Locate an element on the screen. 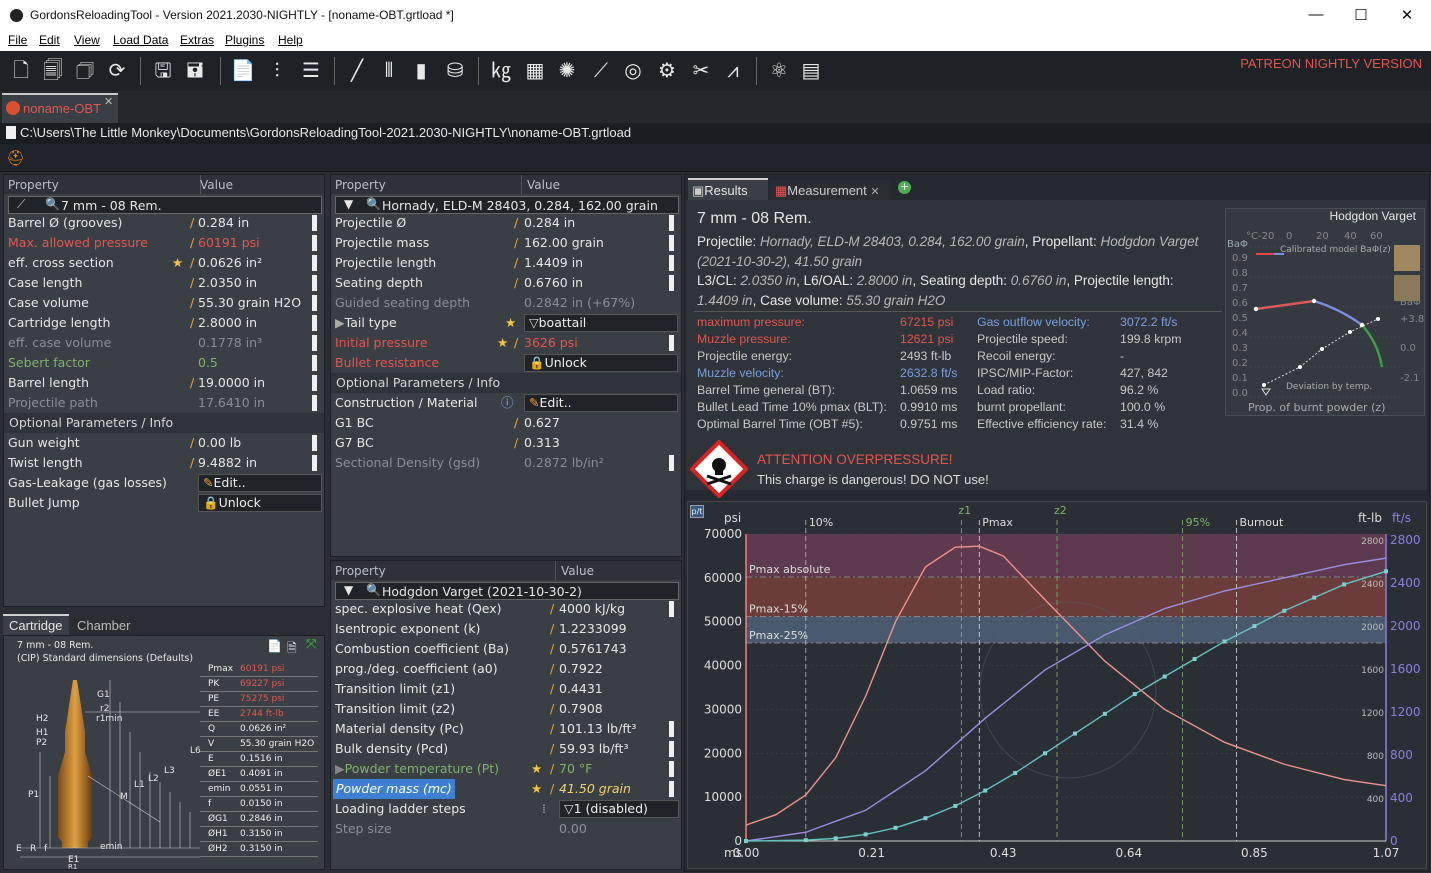 The image size is (1431, 873). save-icon: 🖫 is located at coordinates (163, 70).